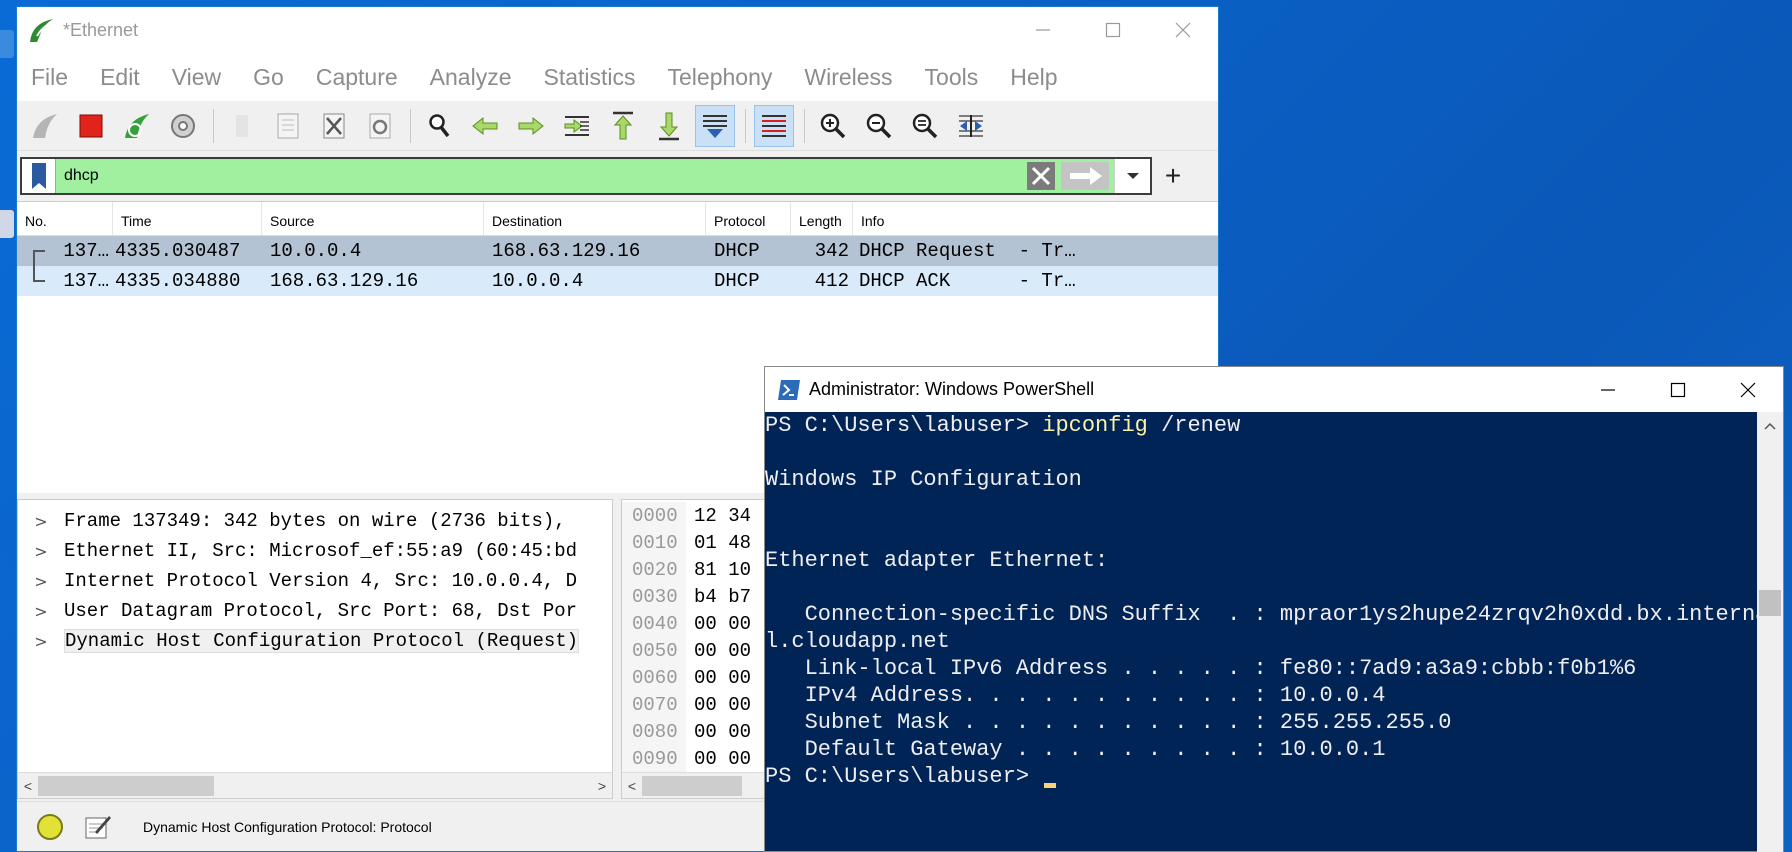 The width and height of the screenshot is (1792, 852). I want to click on menu-tools: Tools, so click(952, 77).